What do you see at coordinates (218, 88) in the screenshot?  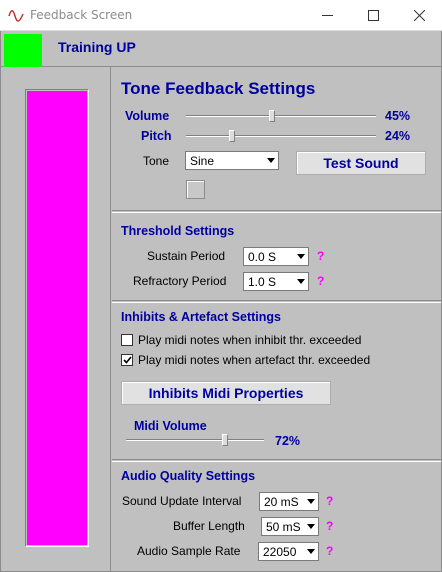 I see `tone-section-title: Tone Feedback Settings` at bounding box center [218, 88].